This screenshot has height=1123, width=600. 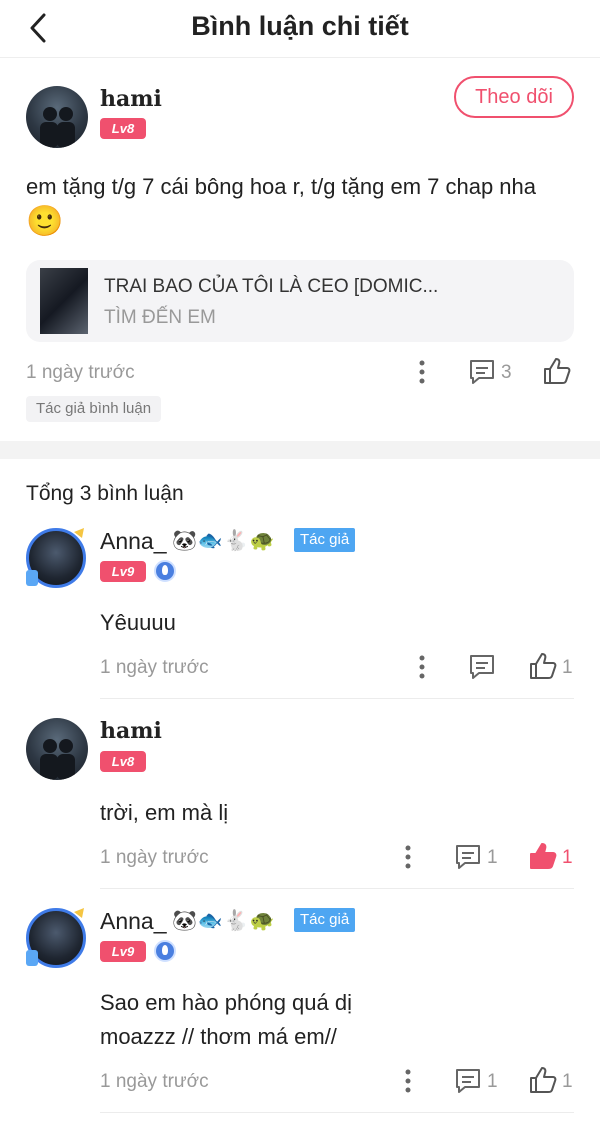 I want to click on top-bar: Bình luận chi tiết, so click(x=300, y=29).